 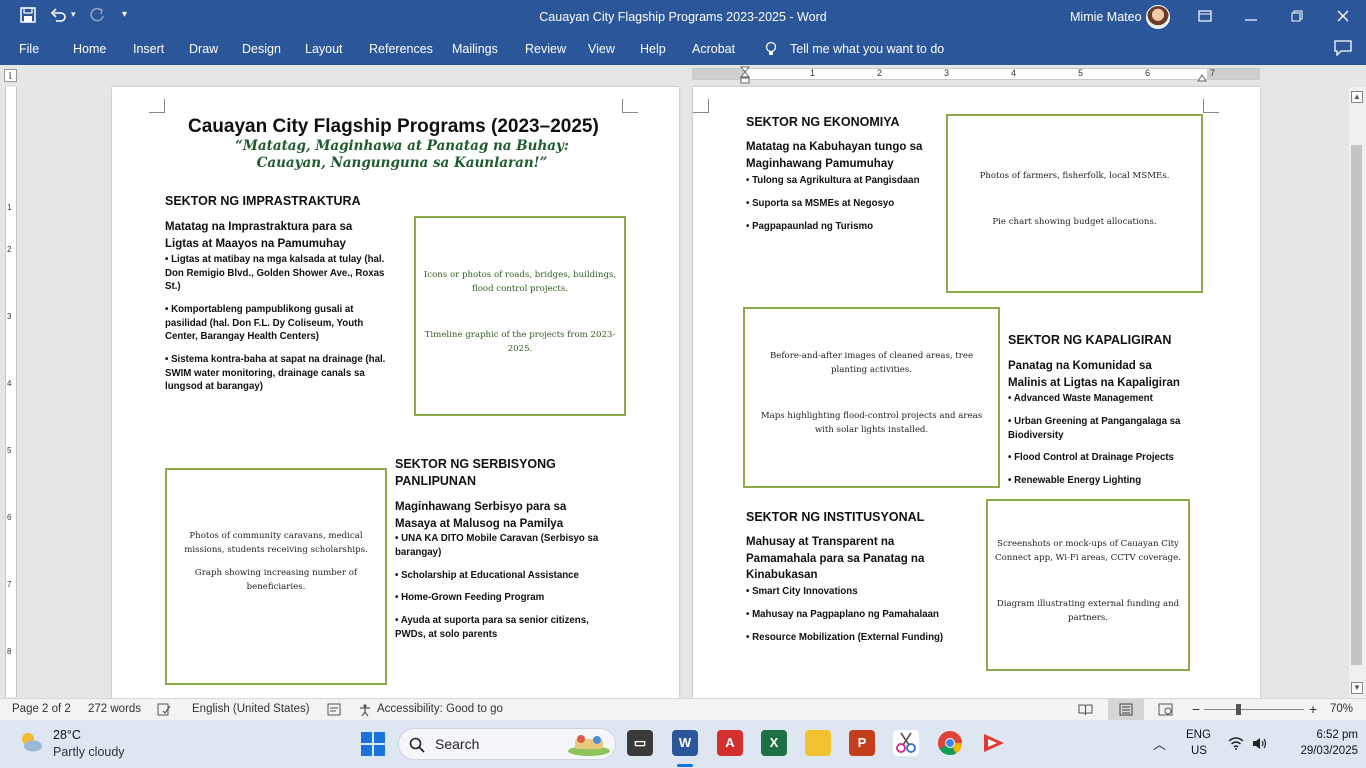 I want to click on undo-dropdown-icon: ▾, so click(x=73, y=14).